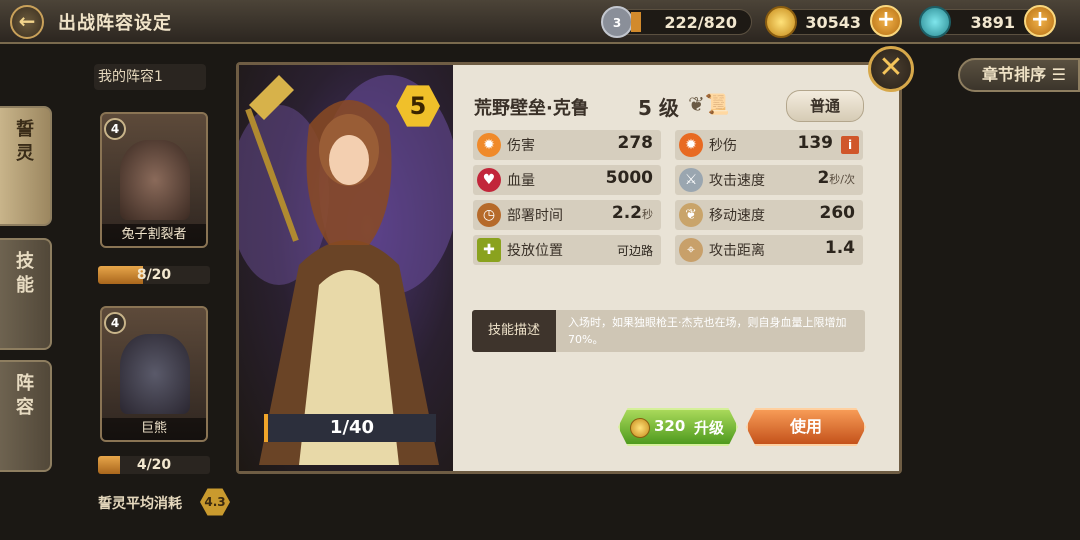 The width and height of the screenshot is (1080, 540). Describe the element at coordinates (723, 146) in the screenshot. I see `stat-name: 秒伤` at that location.